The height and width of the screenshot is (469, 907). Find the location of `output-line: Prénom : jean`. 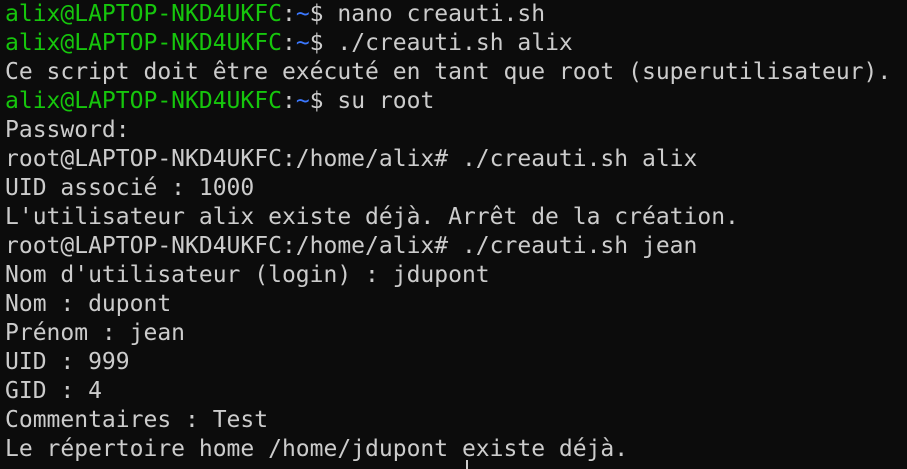

output-line: Prénom : jean is located at coordinates (95, 333).